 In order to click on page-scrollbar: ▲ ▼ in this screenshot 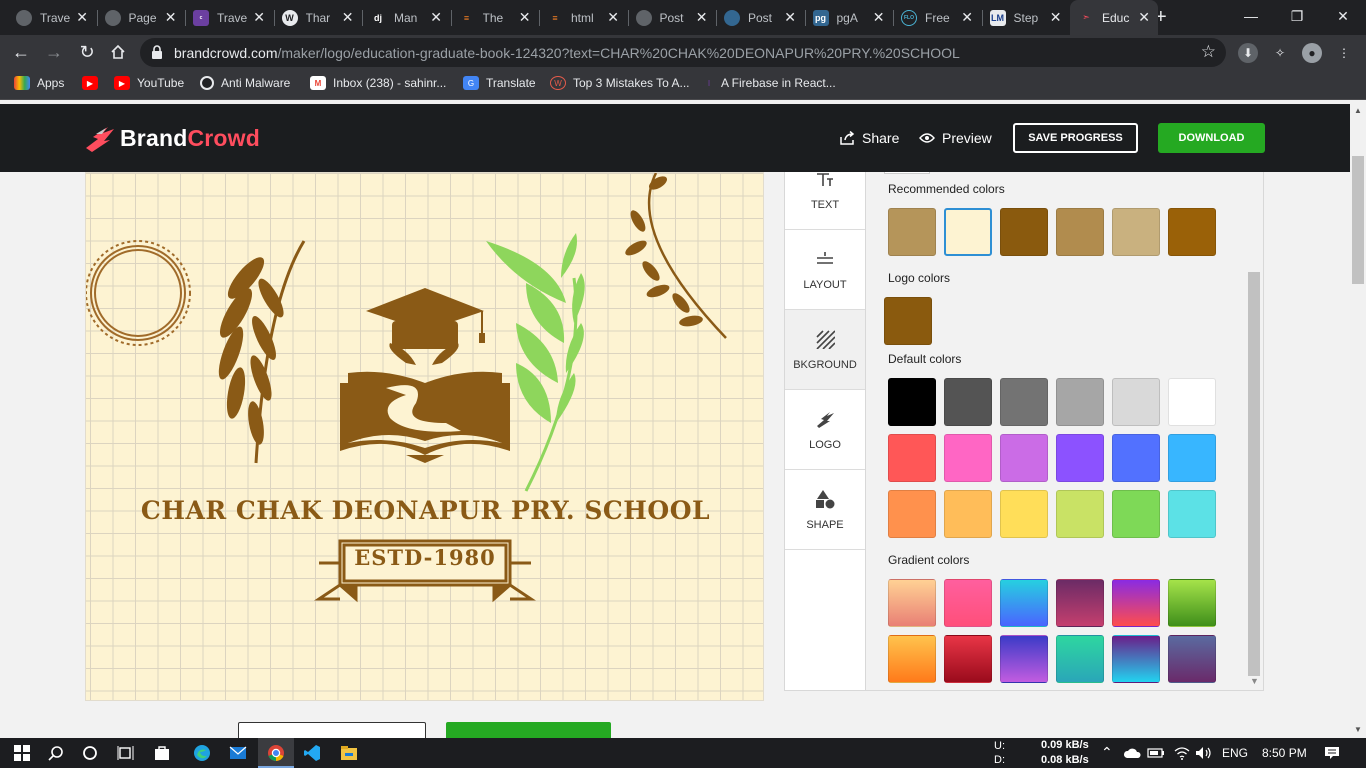, I will do `click(1358, 421)`.